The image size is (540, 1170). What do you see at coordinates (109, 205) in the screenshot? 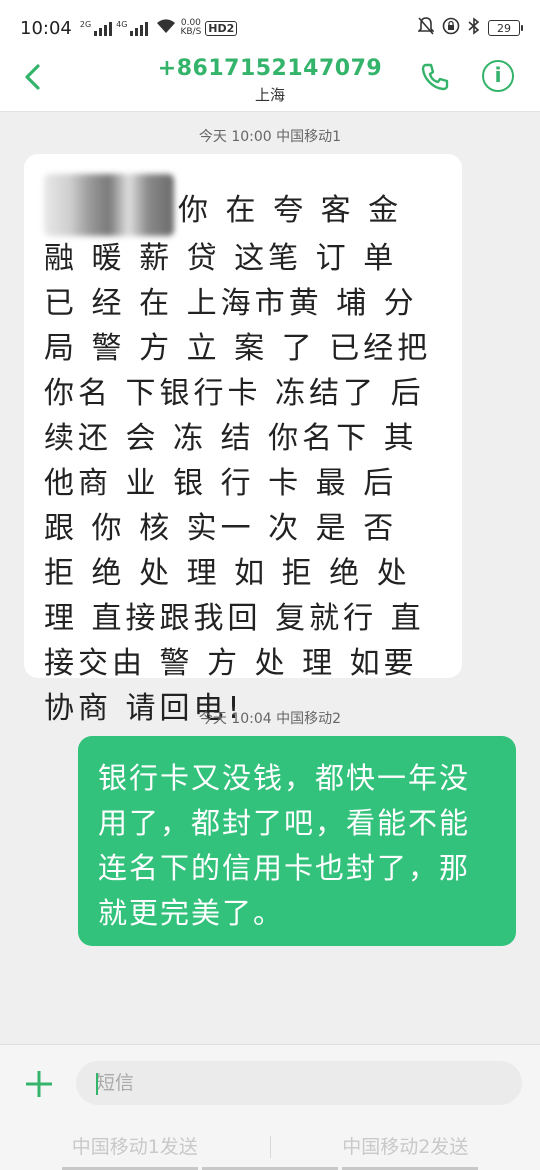
I see `blurred-redaction` at bounding box center [109, 205].